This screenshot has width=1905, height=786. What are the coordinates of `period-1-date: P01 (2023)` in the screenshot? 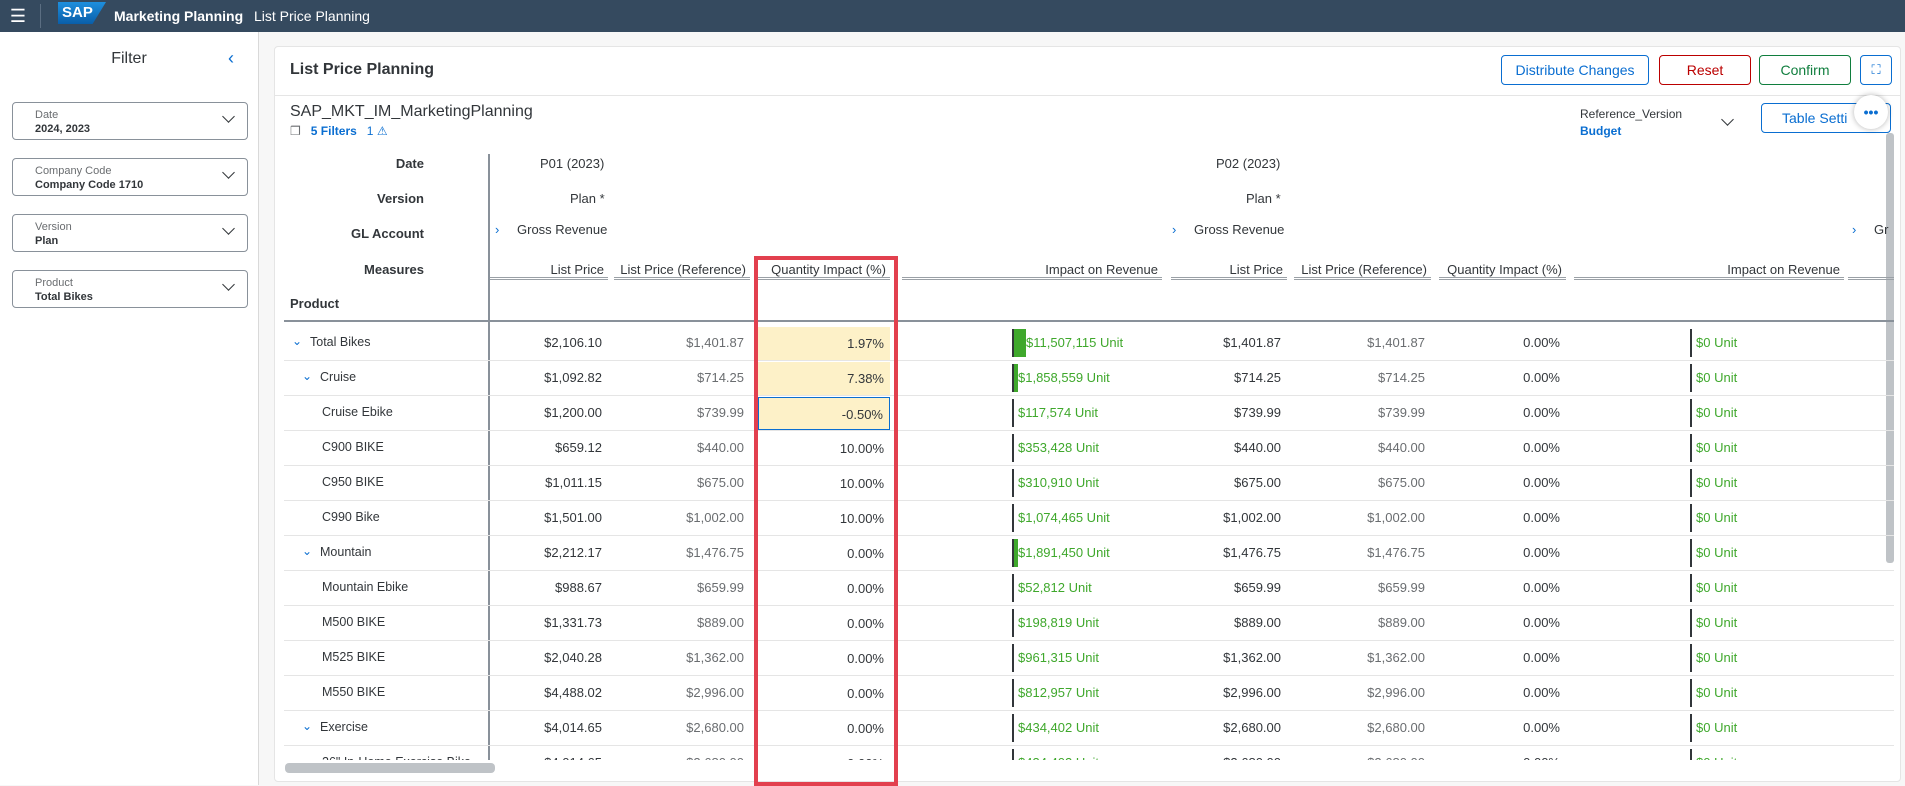 It's located at (572, 163).